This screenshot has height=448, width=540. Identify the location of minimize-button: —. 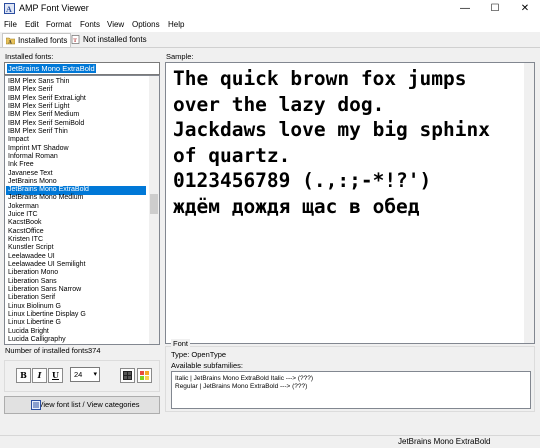
(465, 9).